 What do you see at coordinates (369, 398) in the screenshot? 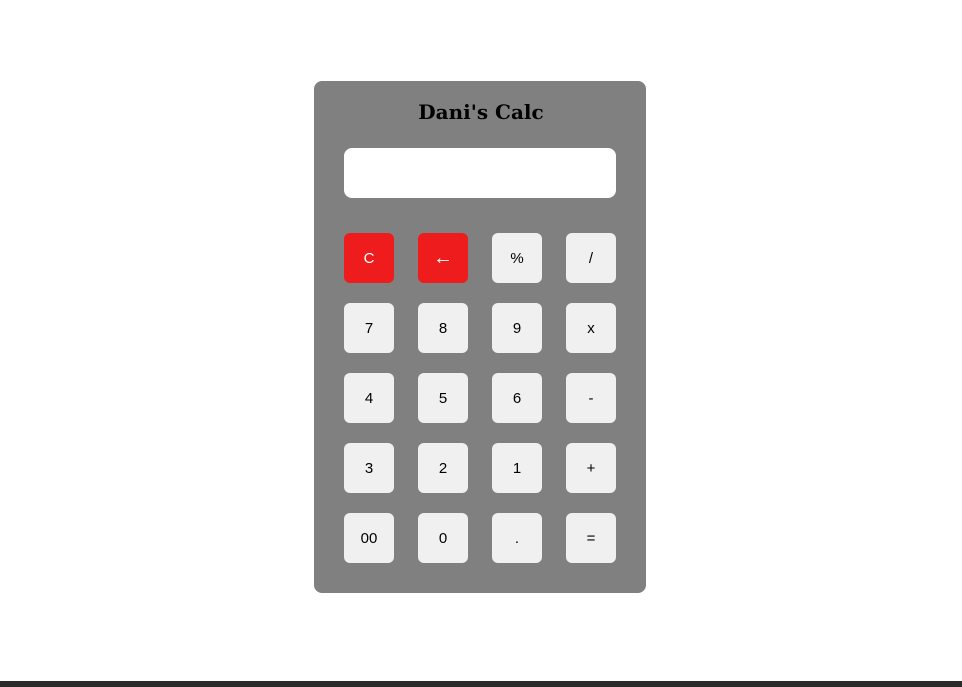
I see `digit-4-button: 4` at bounding box center [369, 398].